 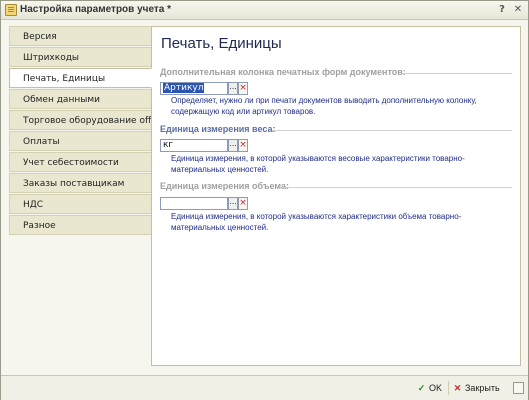 I want to click on extra-column-value: Артикул, so click(x=184, y=88).